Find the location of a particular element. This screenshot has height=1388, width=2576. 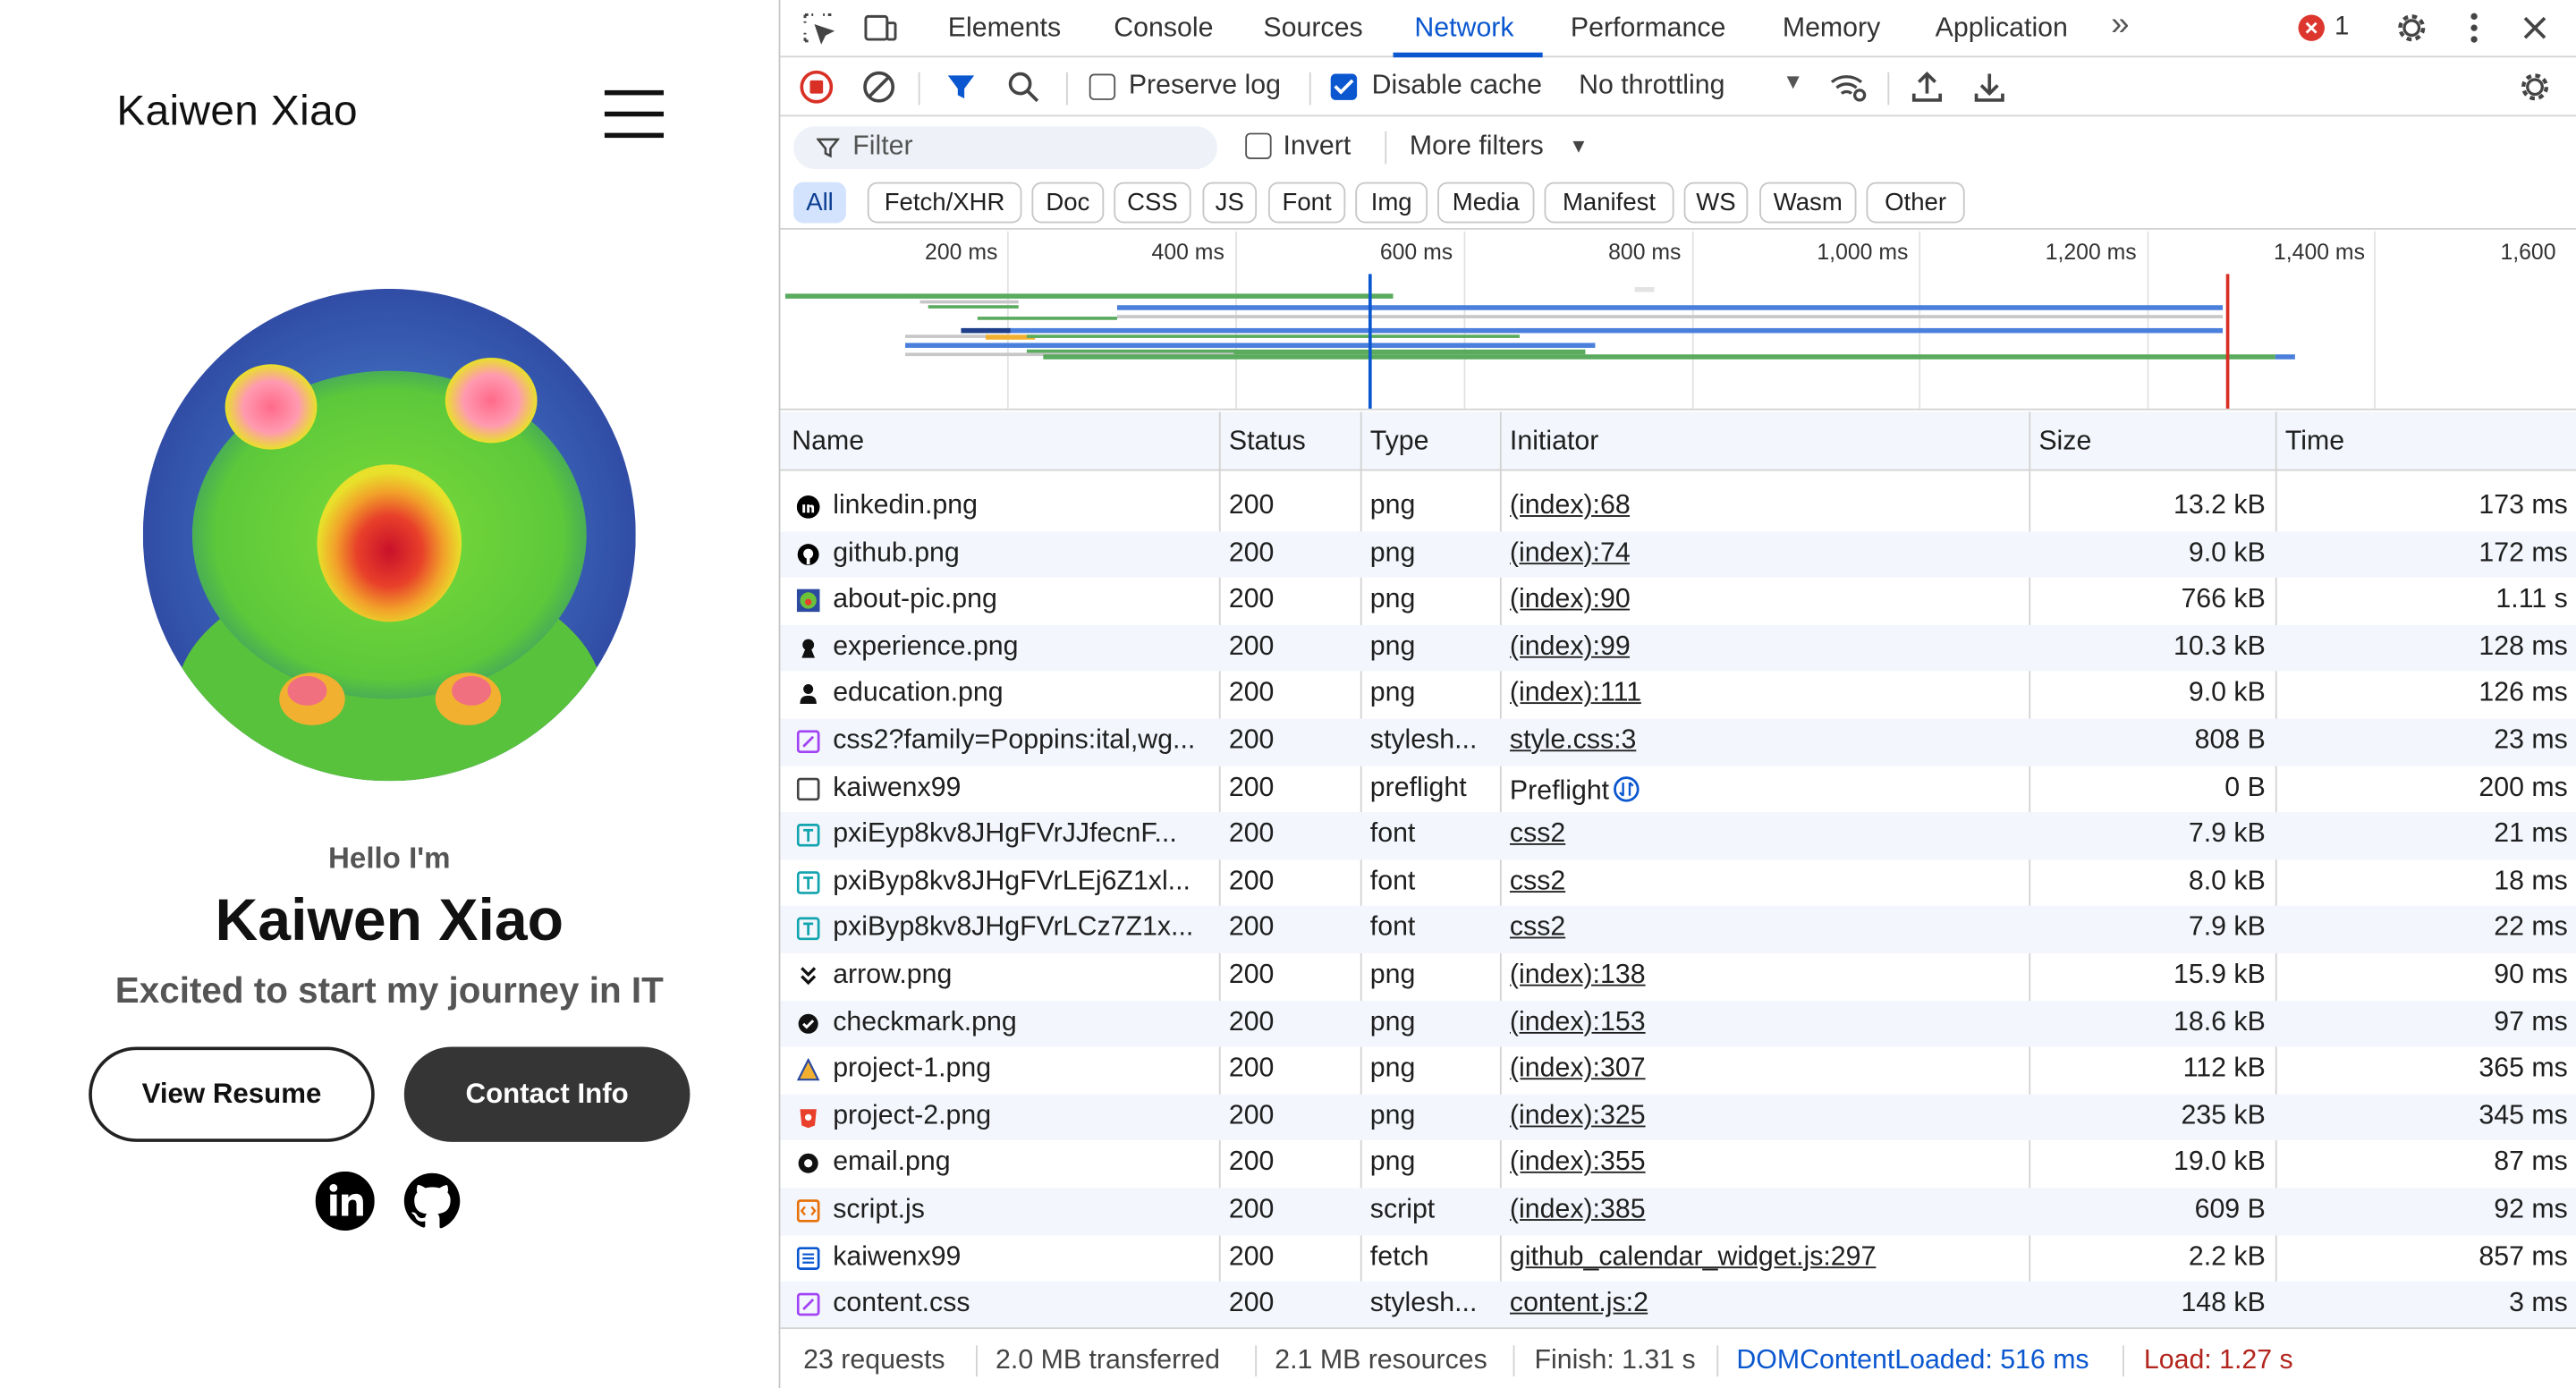

request-name: project-1.png is located at coordinates (1023, 1070).